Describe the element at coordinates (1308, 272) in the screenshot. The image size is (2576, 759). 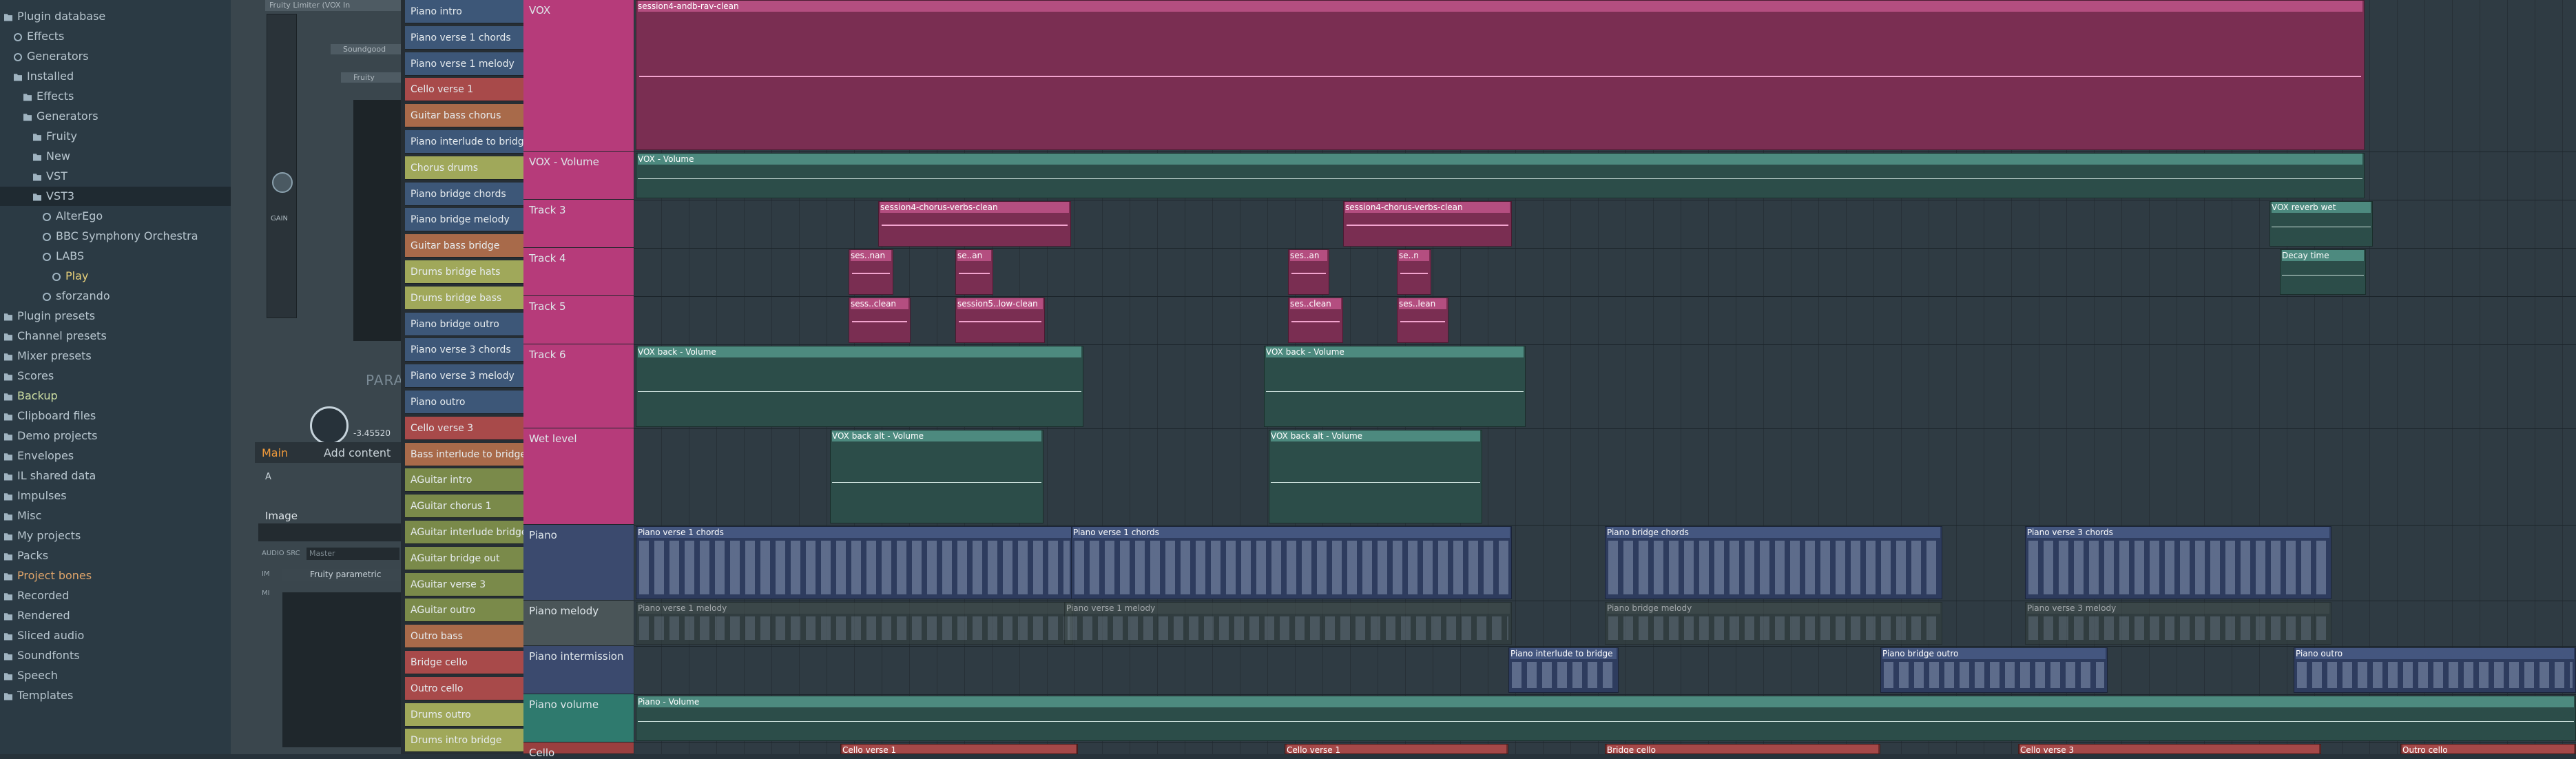
I see `timeline-clip: ses..an` at that location.